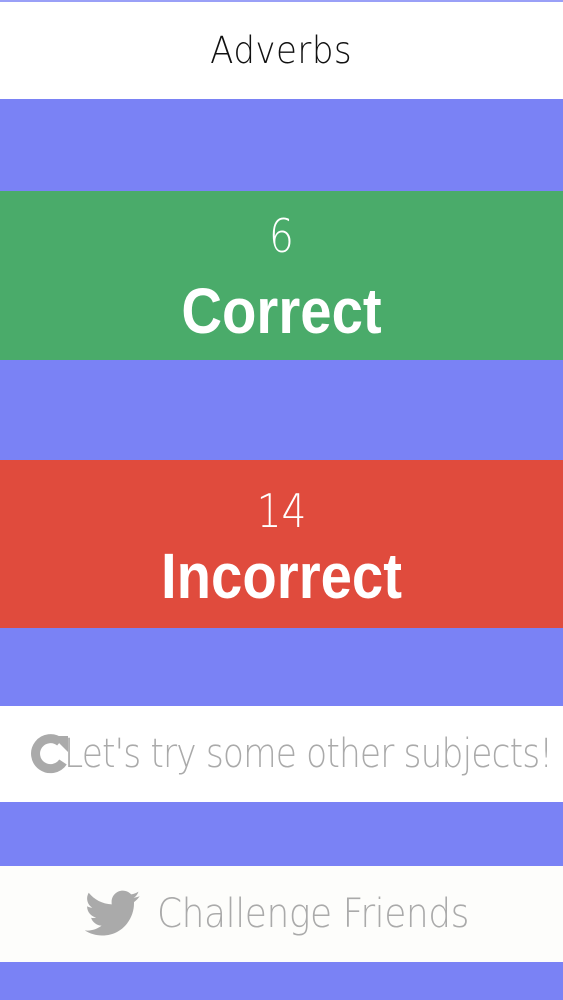 The height and width of the screenshot is (1000, 563). Describe the element at coordinates (281, 576) in the screenshot. I see `incorrect-label: Incorrect` at that location.